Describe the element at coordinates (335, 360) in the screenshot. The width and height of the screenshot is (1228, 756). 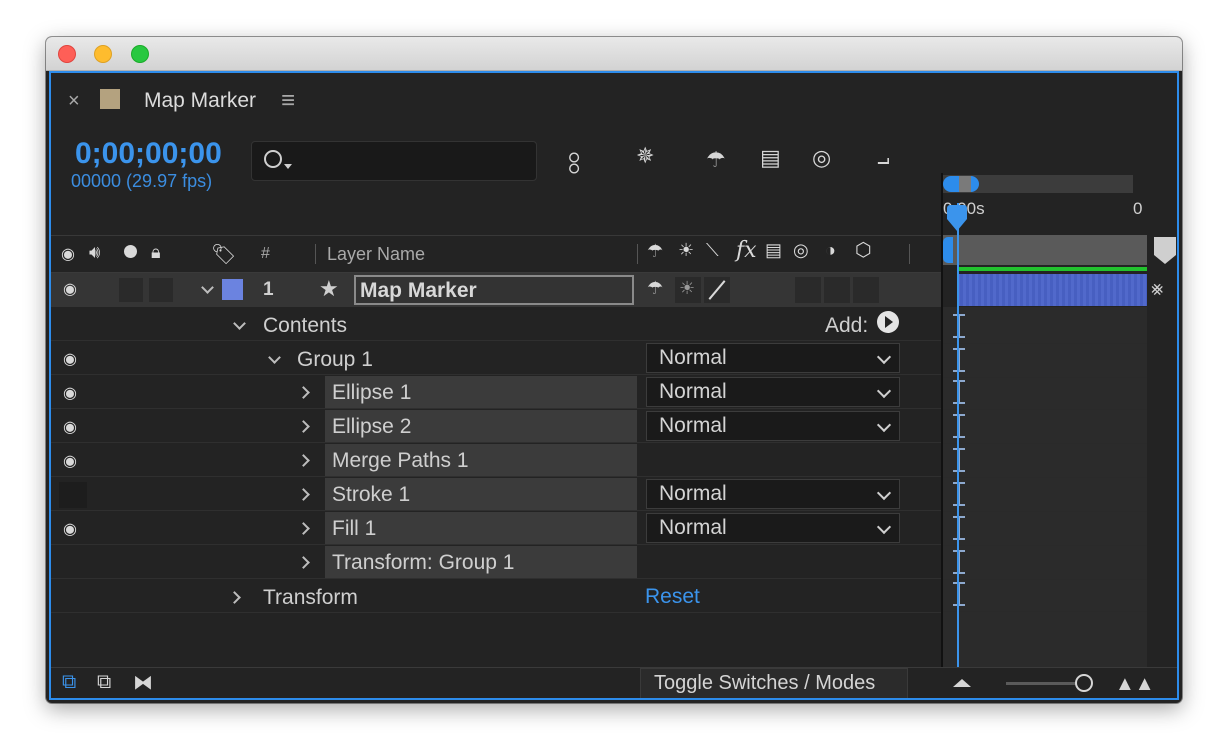
I see `group-label: Group 1` at that location.